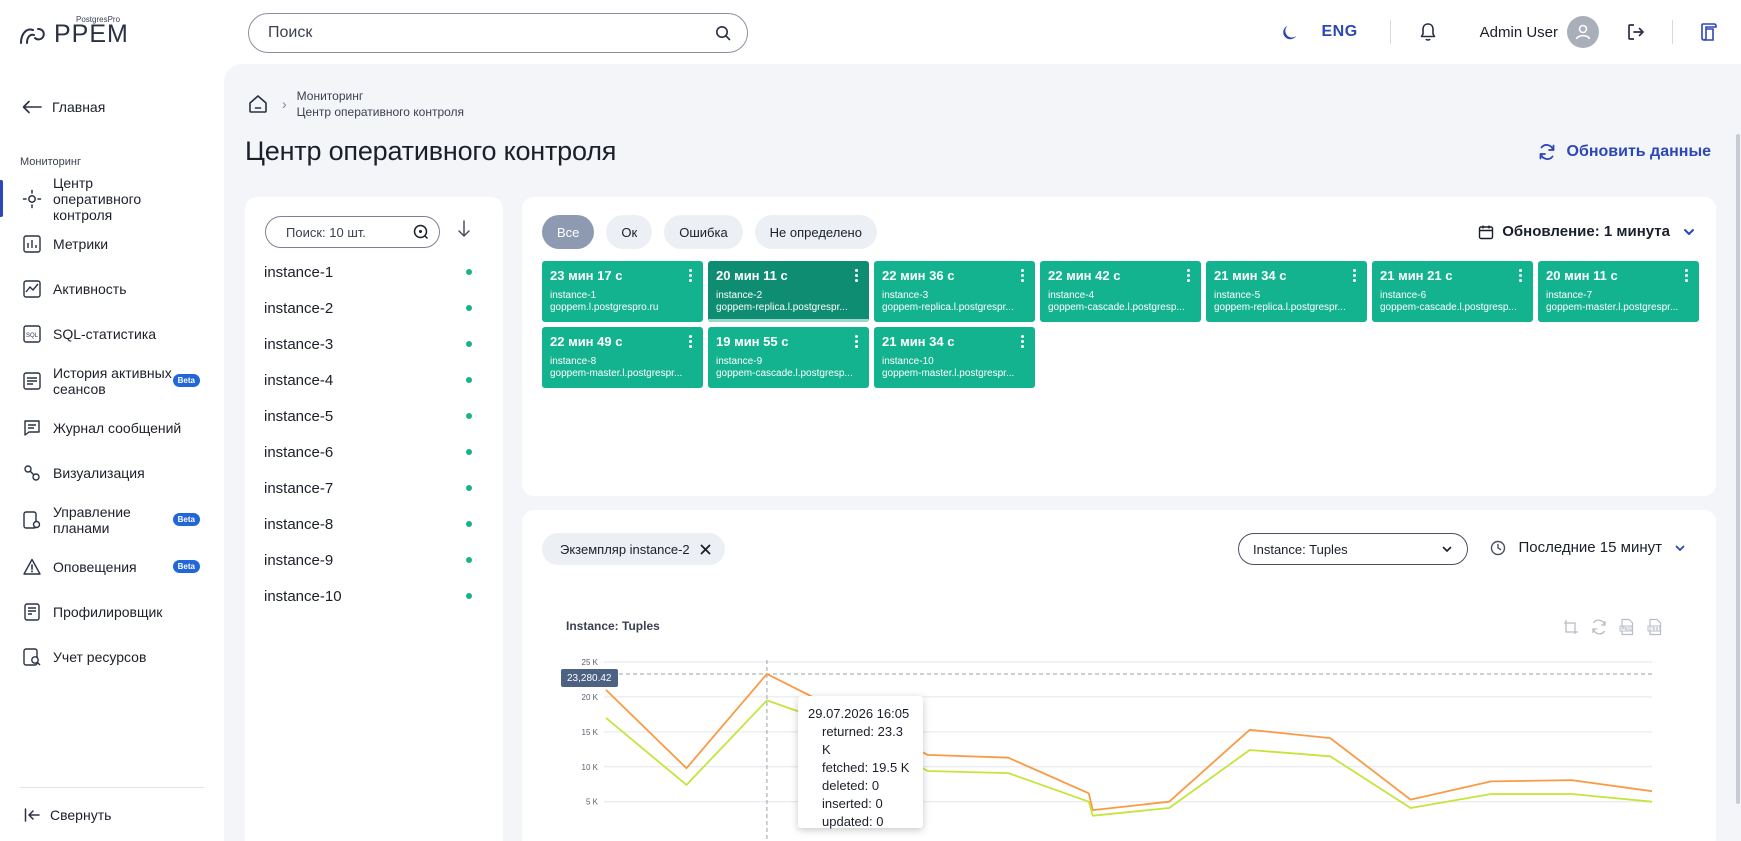 This screenshot has width=1741, height=841. What do you see at coordinates (369, 452) in the screenshot?
I see `instance-list-item: instance-6` at bounding box center [369, 452].